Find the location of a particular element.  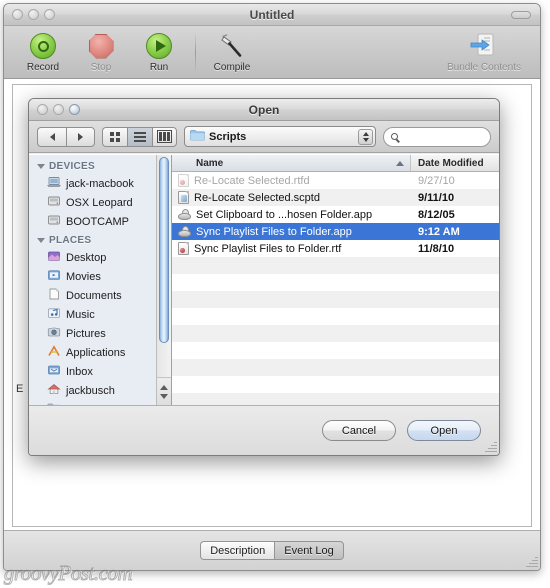

column-header-date-modified: Date Modified is located at coordinates (455, 163).